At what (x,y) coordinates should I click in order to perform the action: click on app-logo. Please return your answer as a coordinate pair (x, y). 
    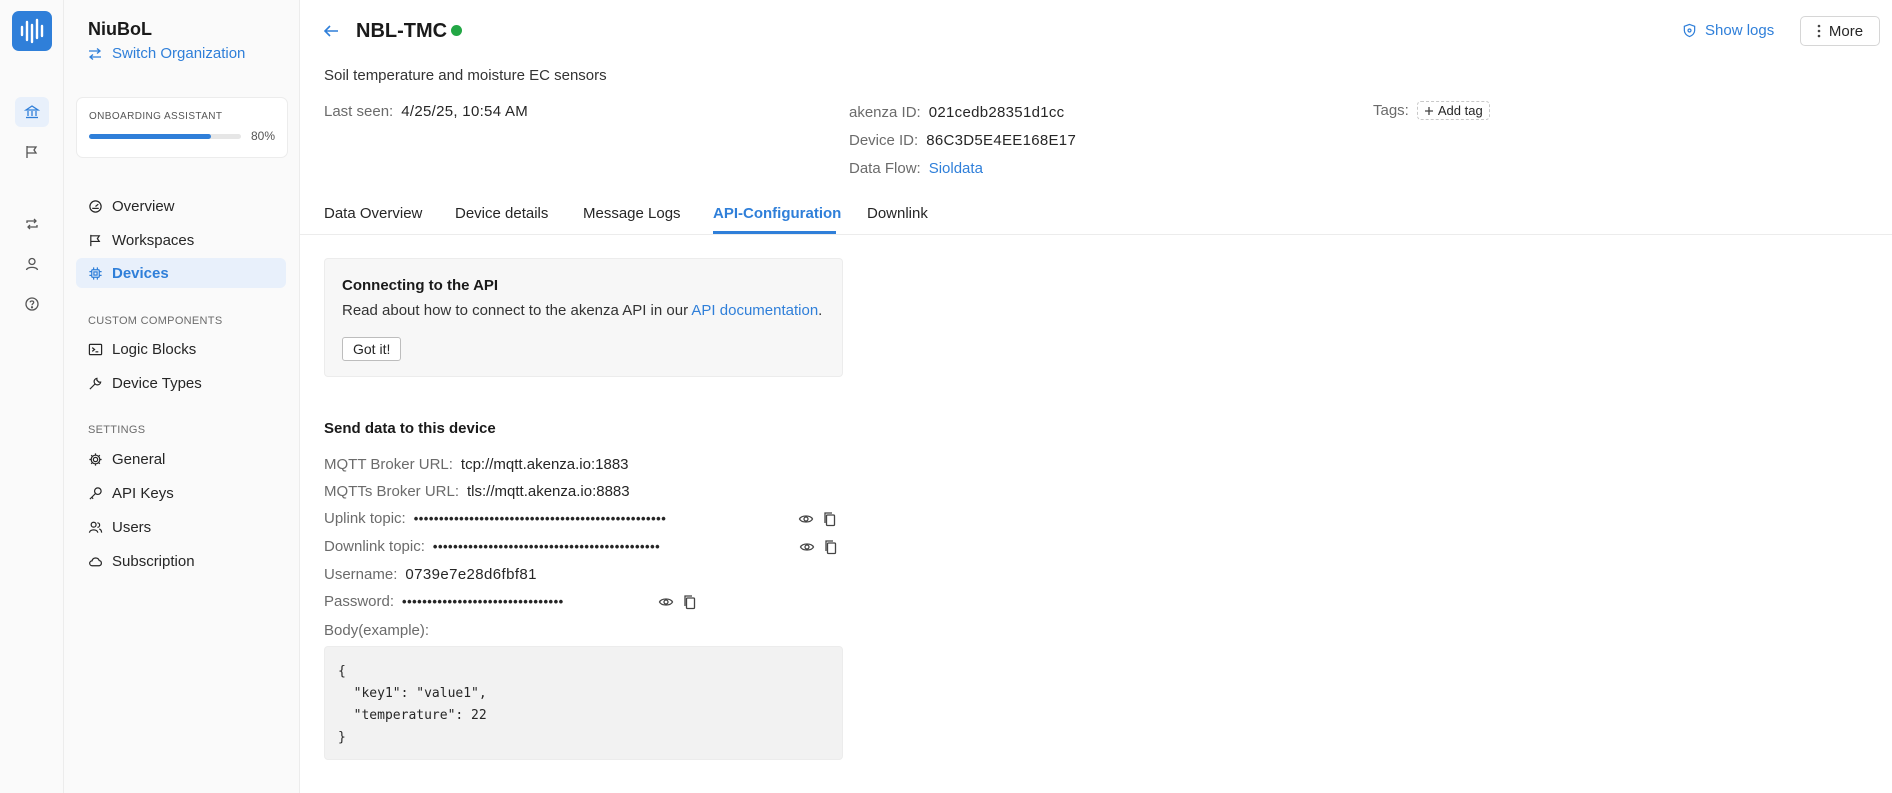
    Looking at the image, I should click on (32, 31).